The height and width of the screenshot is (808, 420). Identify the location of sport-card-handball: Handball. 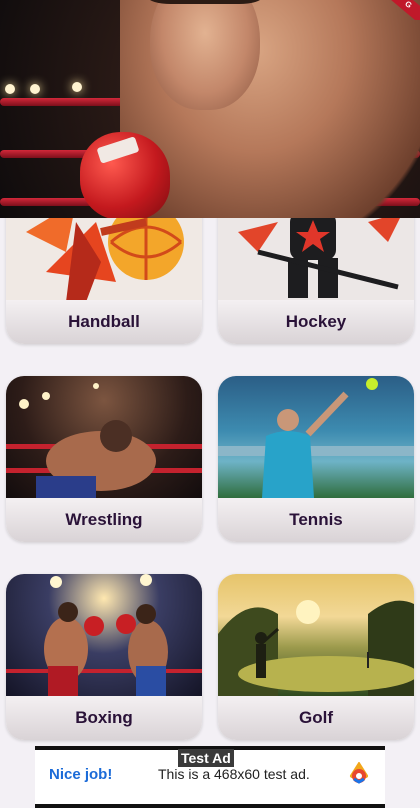
(104, 281).